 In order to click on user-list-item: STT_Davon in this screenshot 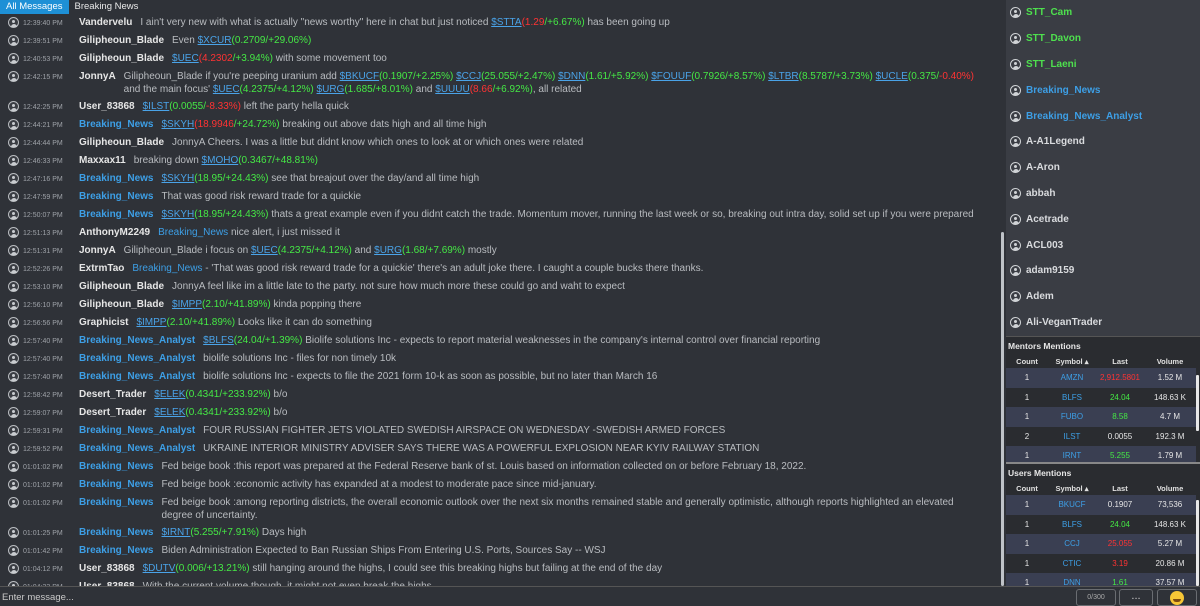, I will do `click(1103, 39)`.